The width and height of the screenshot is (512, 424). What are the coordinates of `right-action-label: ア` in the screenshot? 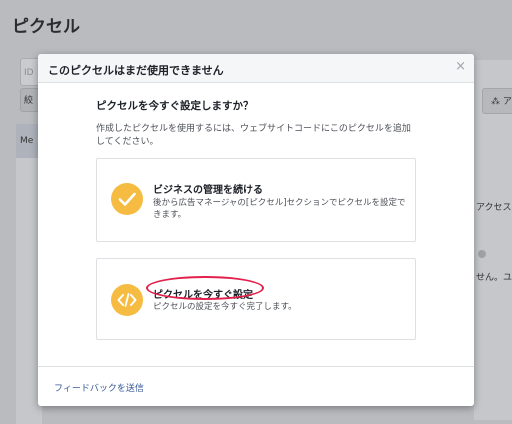 It's located at (507, 102).